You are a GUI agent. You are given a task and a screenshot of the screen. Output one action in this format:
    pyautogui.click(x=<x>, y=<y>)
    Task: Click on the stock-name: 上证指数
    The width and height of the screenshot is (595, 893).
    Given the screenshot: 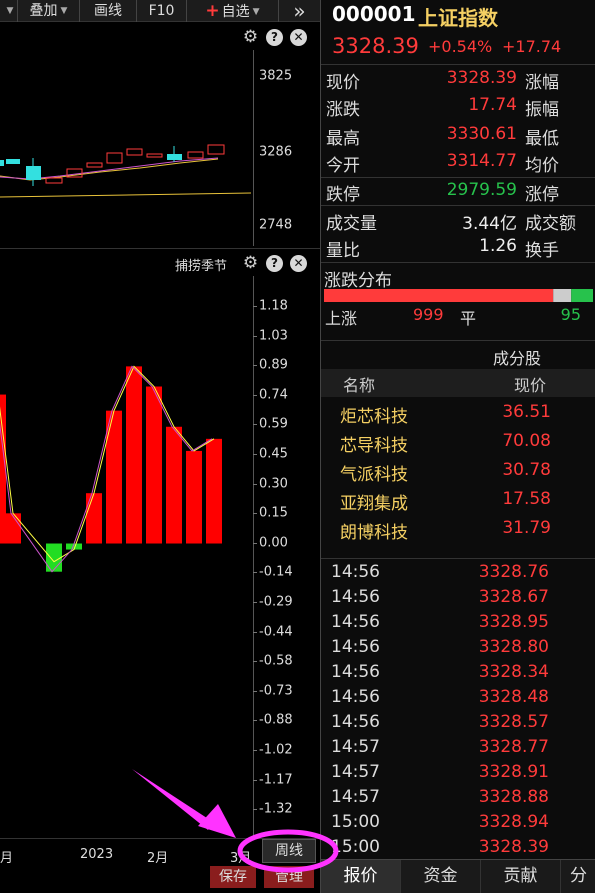 What is the action you would take?
    pyautogui.click(x=458, y=18)
    